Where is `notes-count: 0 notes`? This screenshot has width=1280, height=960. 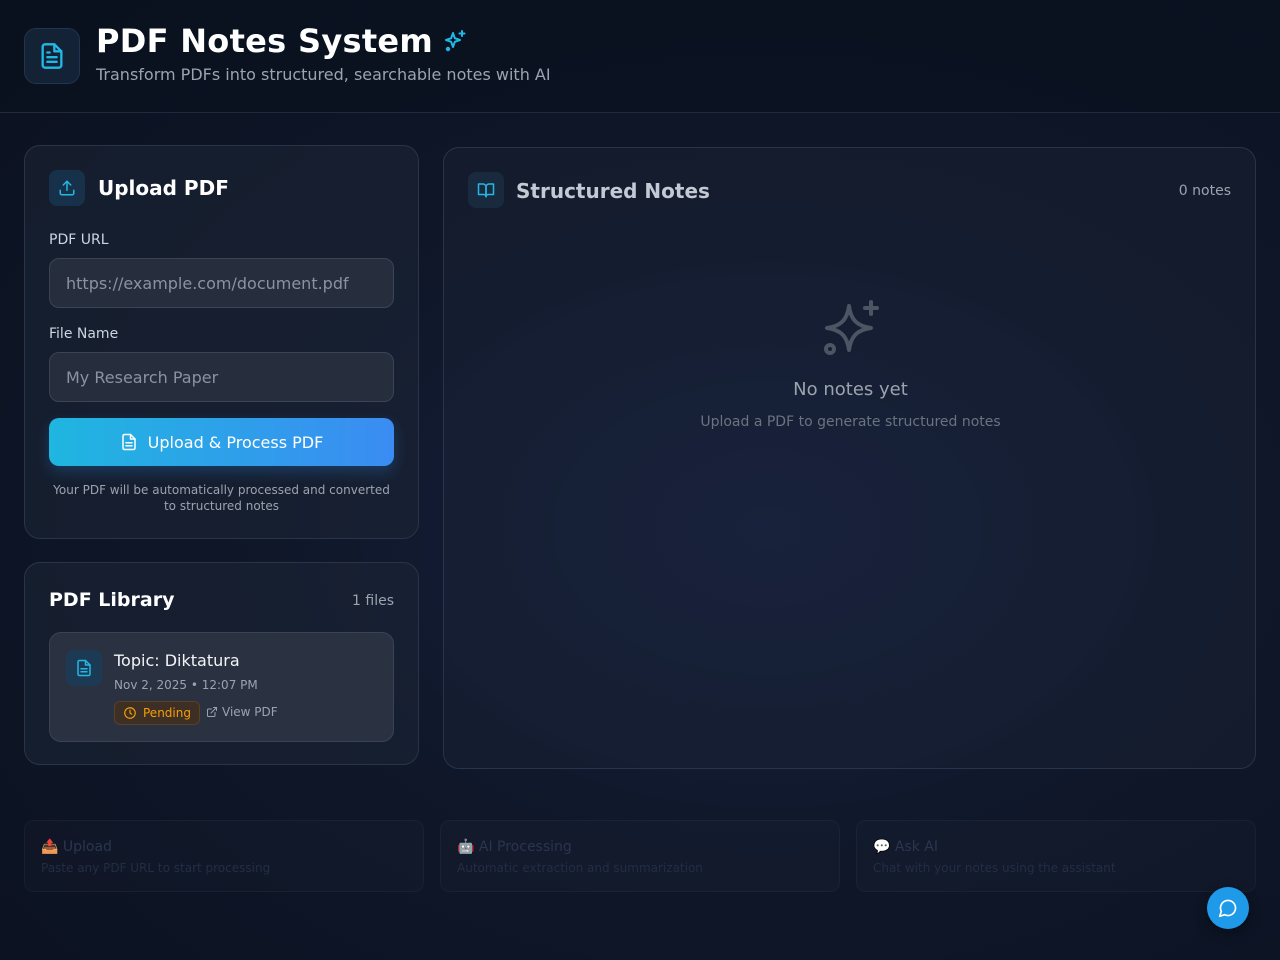
notes-count: 0 notes is located at coordinates (1204, 191).